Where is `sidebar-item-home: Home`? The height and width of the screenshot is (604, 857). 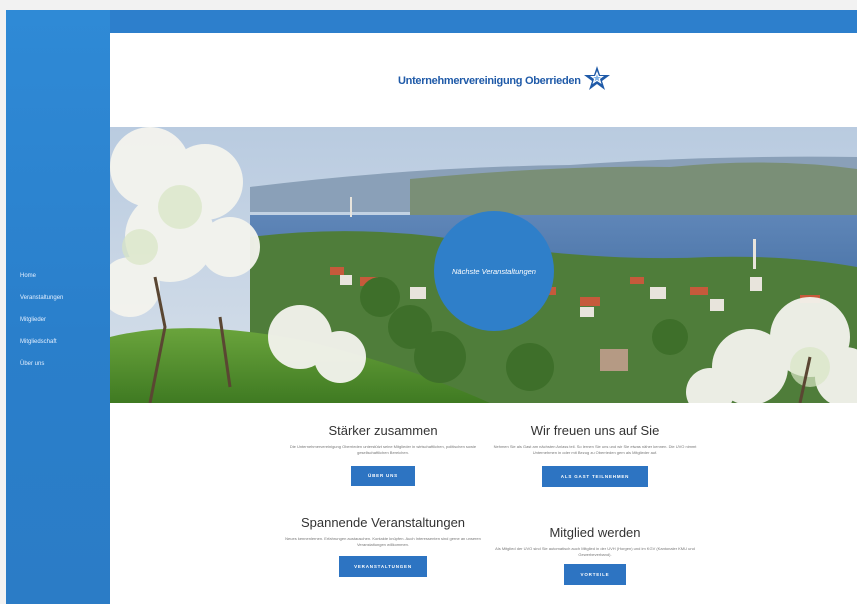
sidebar-item-home: Home is located at coordinates (41, 283).